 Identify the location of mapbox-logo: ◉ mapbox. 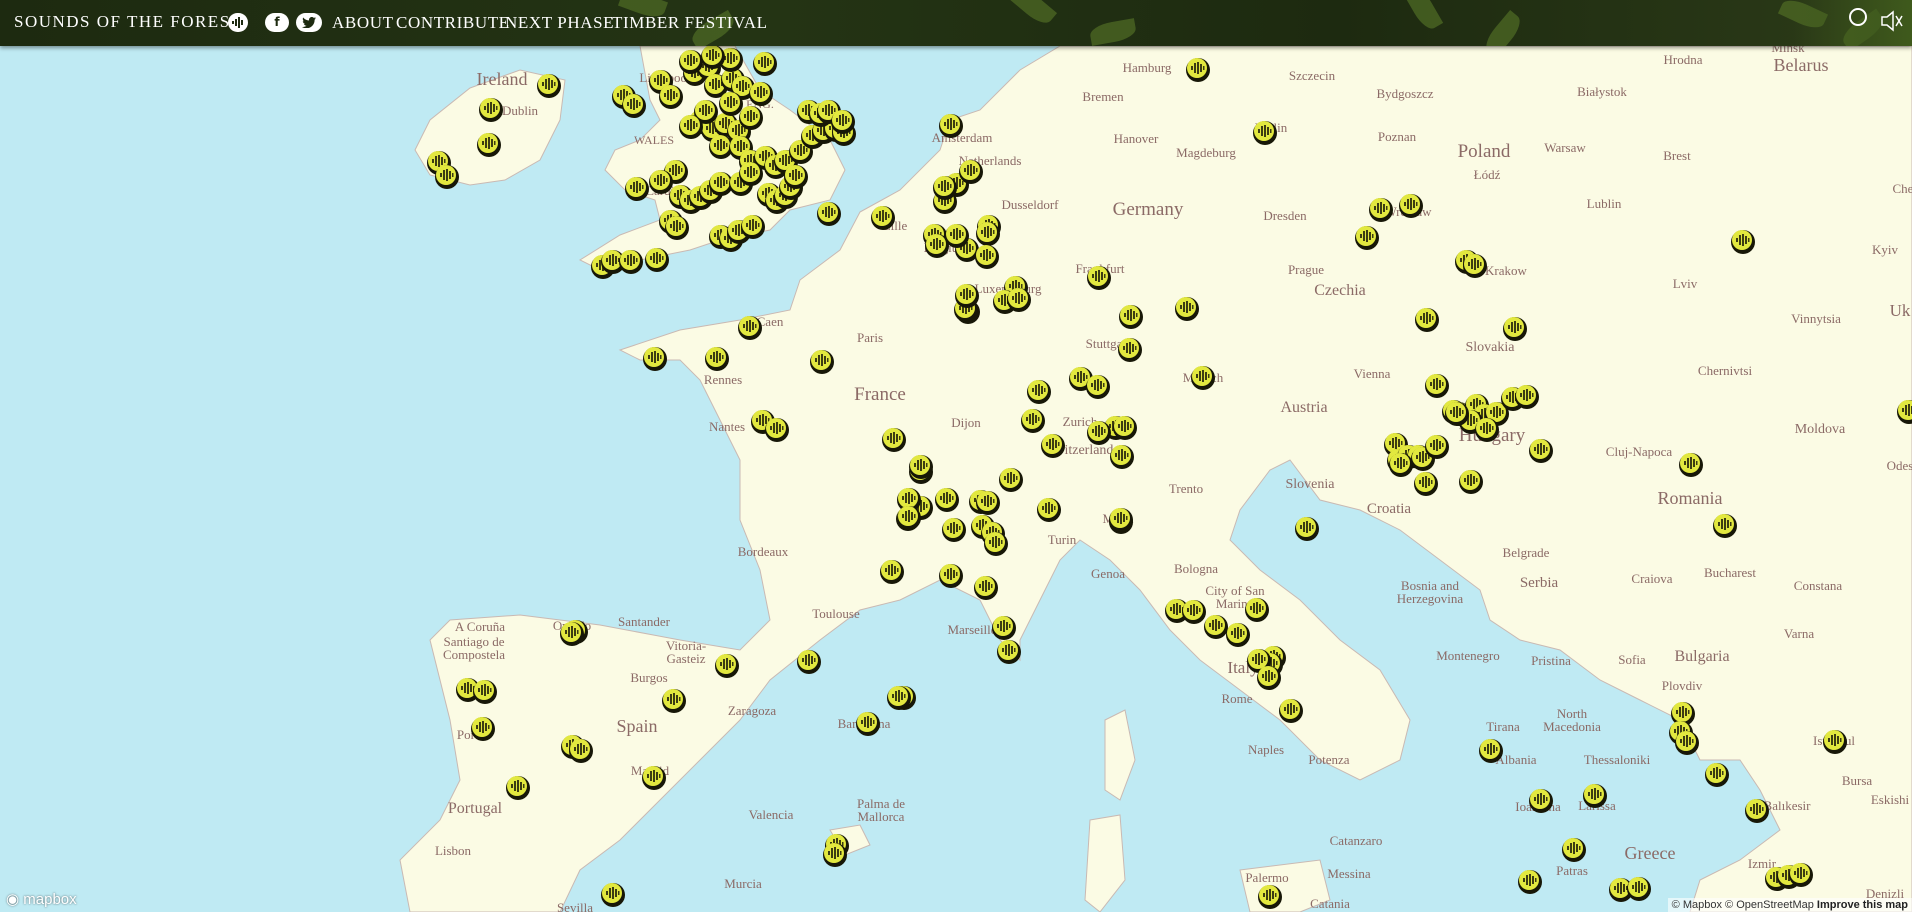
(41, 899).